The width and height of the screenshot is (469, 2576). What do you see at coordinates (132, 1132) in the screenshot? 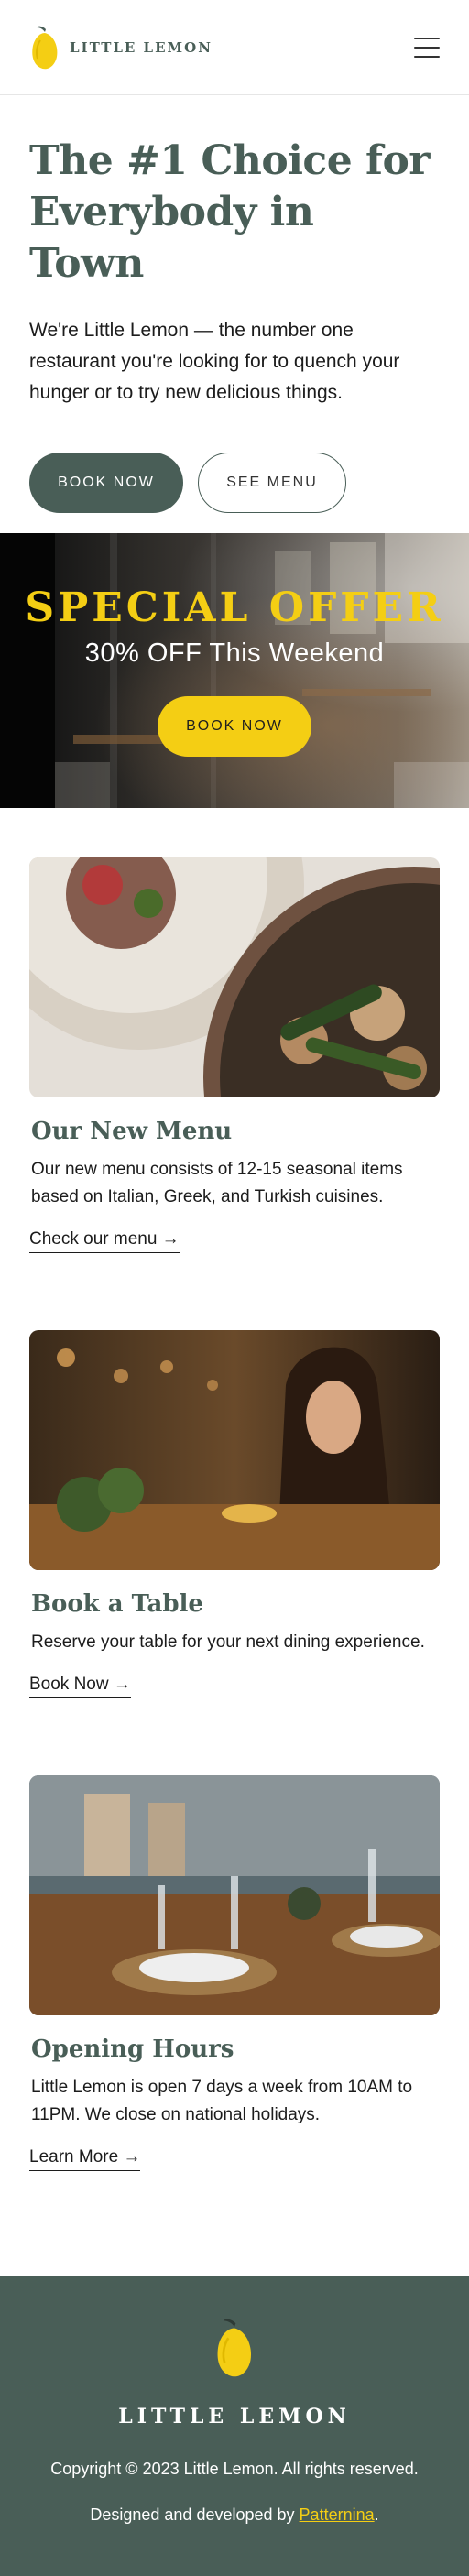
I see `card-title: Our New Menu` at bounding box center [132, 1132].